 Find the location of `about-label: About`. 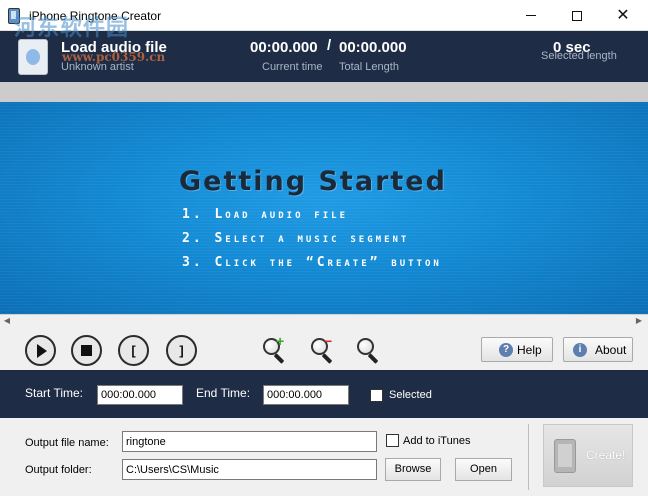

about-label: About is located at coordinates (611, 350).